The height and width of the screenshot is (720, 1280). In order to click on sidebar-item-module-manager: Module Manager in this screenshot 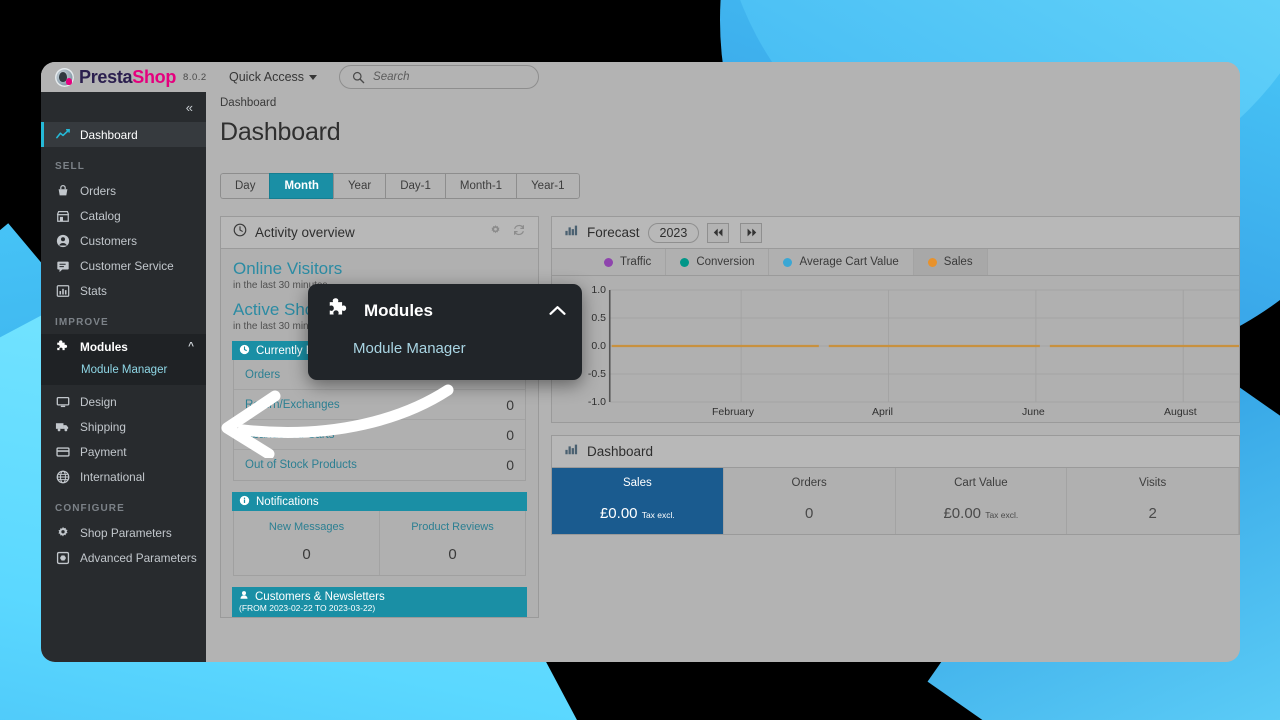, I will do `click(123, 370)`.